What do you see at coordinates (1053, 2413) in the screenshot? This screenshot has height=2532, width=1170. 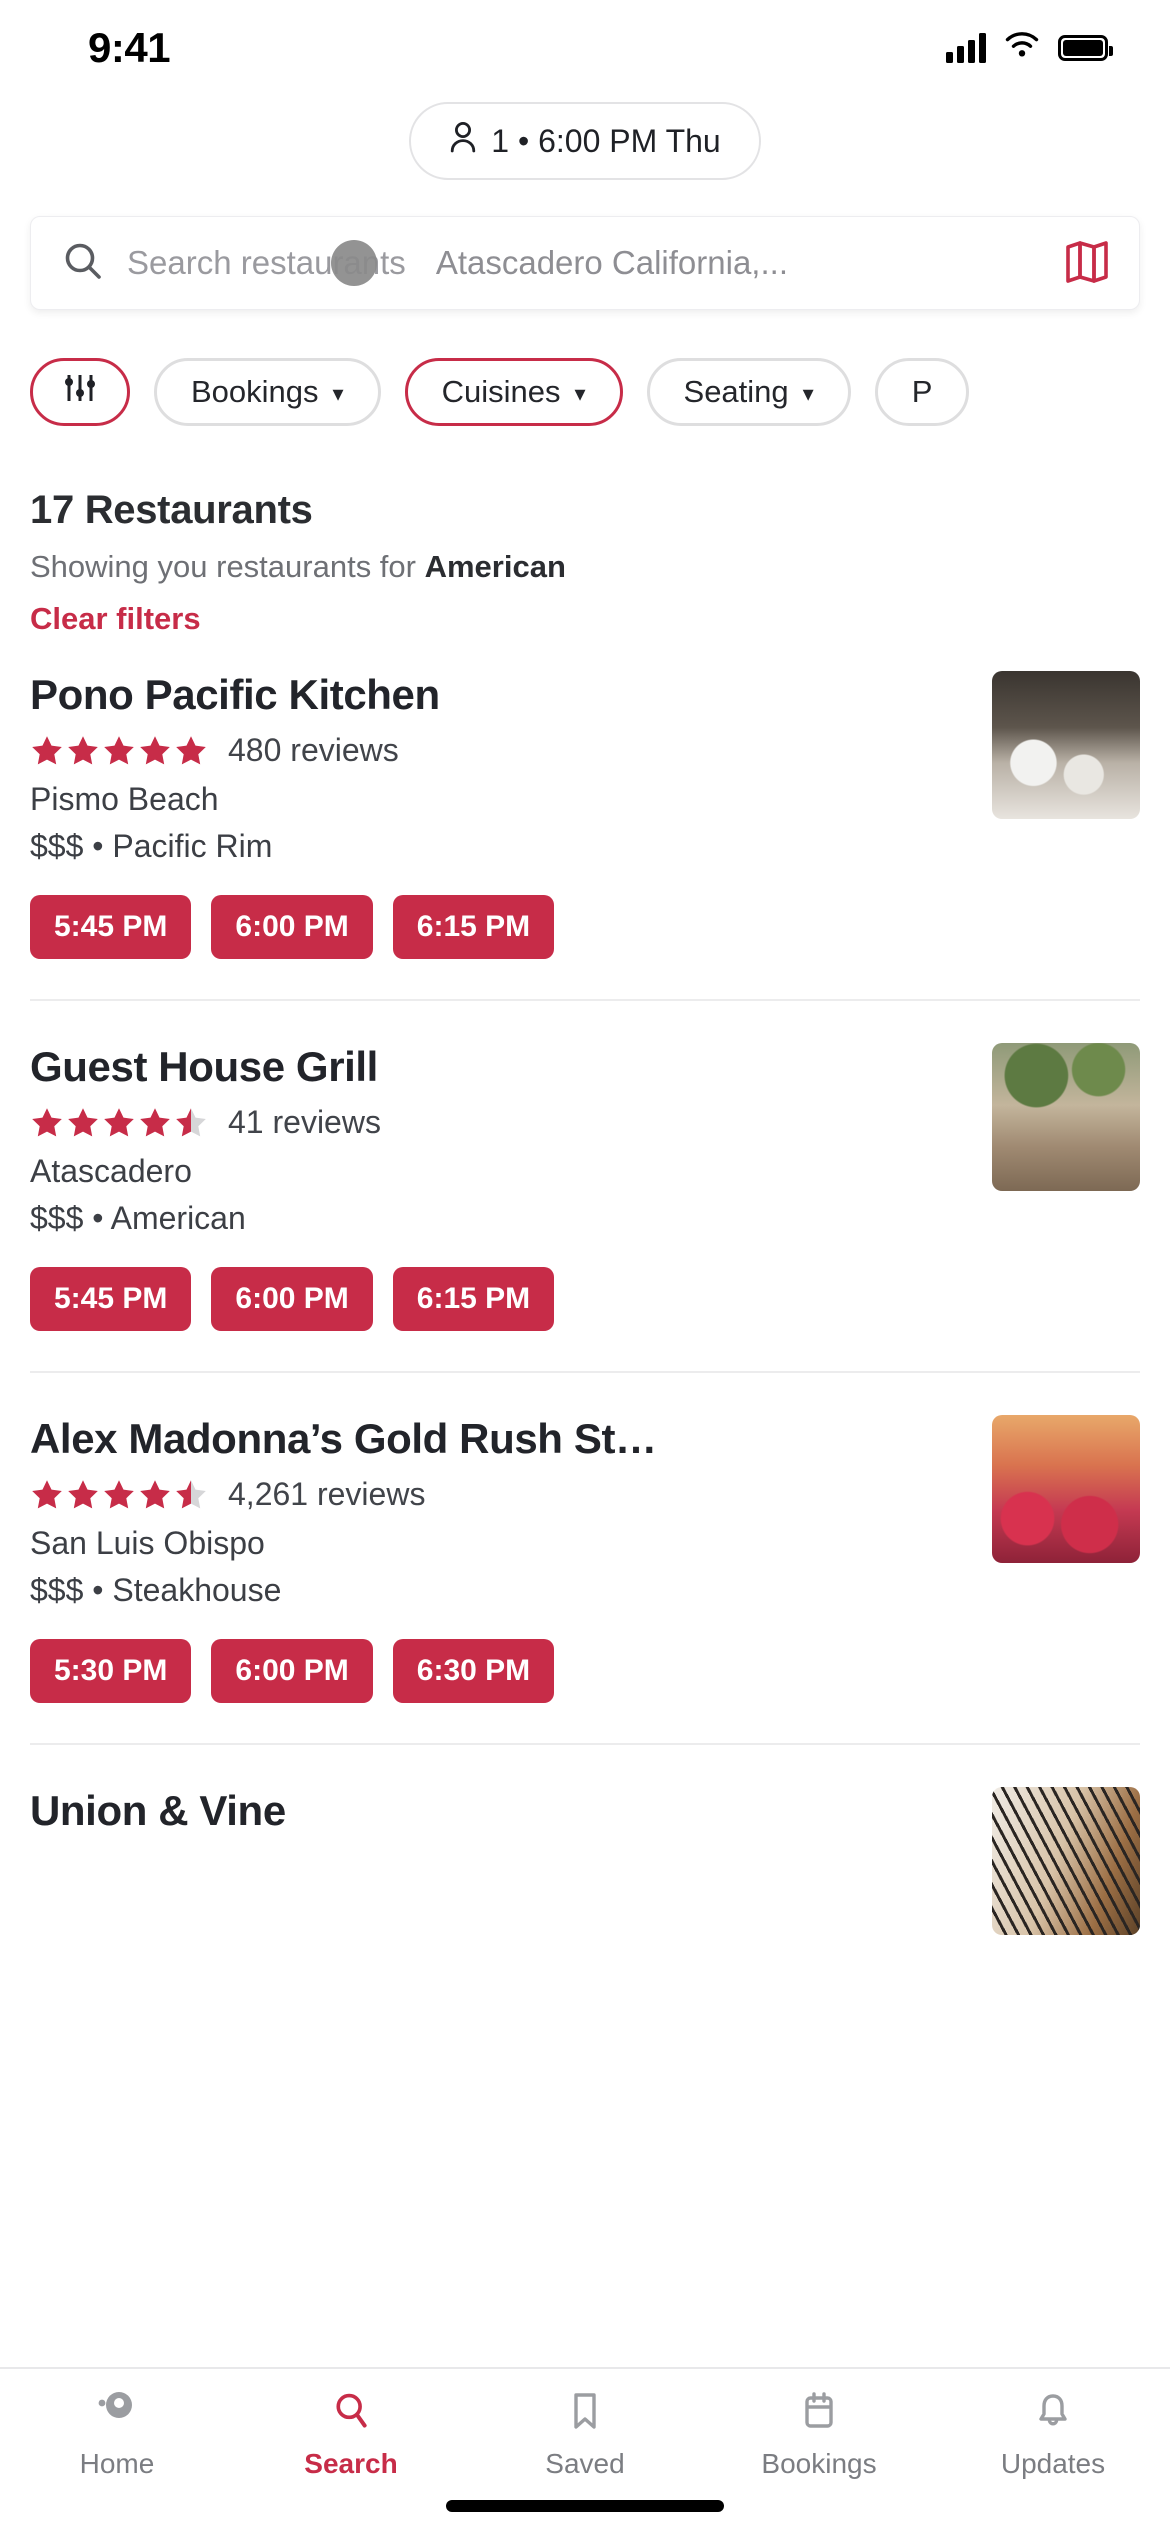 I see `bell-icon` at bounding box center [1053, 2413].